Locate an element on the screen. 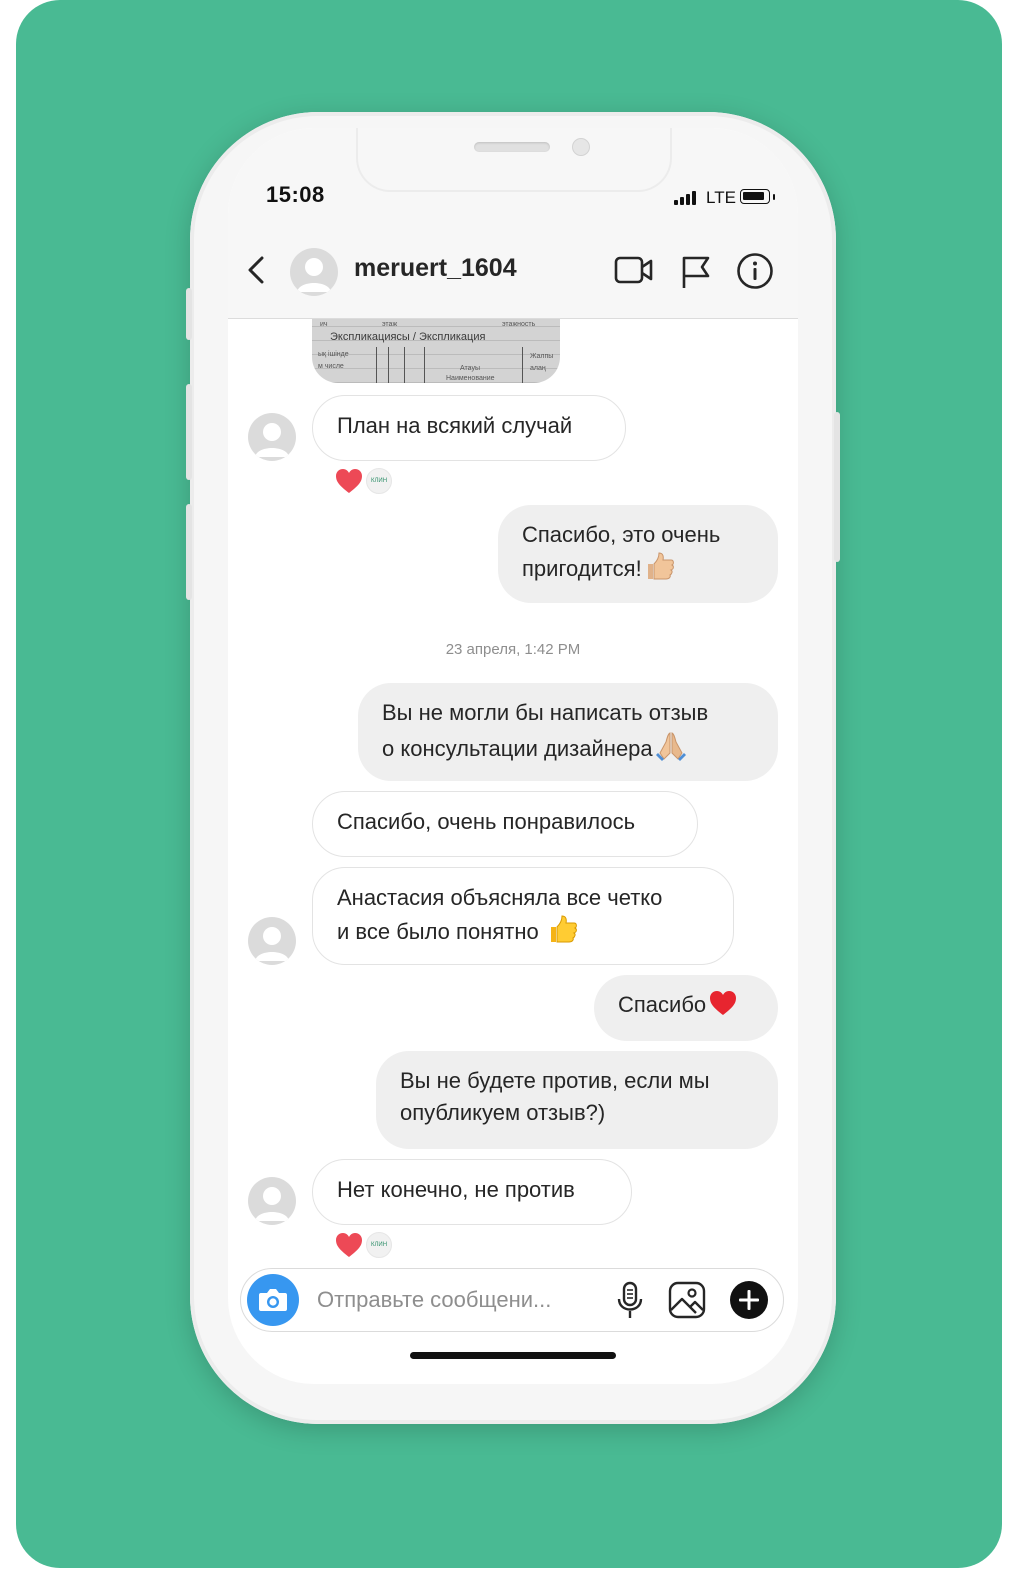  chat-header: meruert_1604 is located at coordinates (513, 271).